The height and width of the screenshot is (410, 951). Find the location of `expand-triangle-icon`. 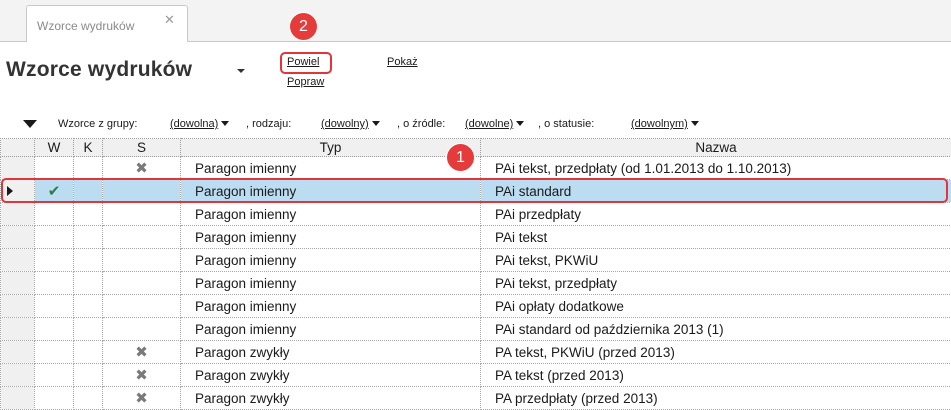

expand-triangle-icon is located at coordinates (30, 124).